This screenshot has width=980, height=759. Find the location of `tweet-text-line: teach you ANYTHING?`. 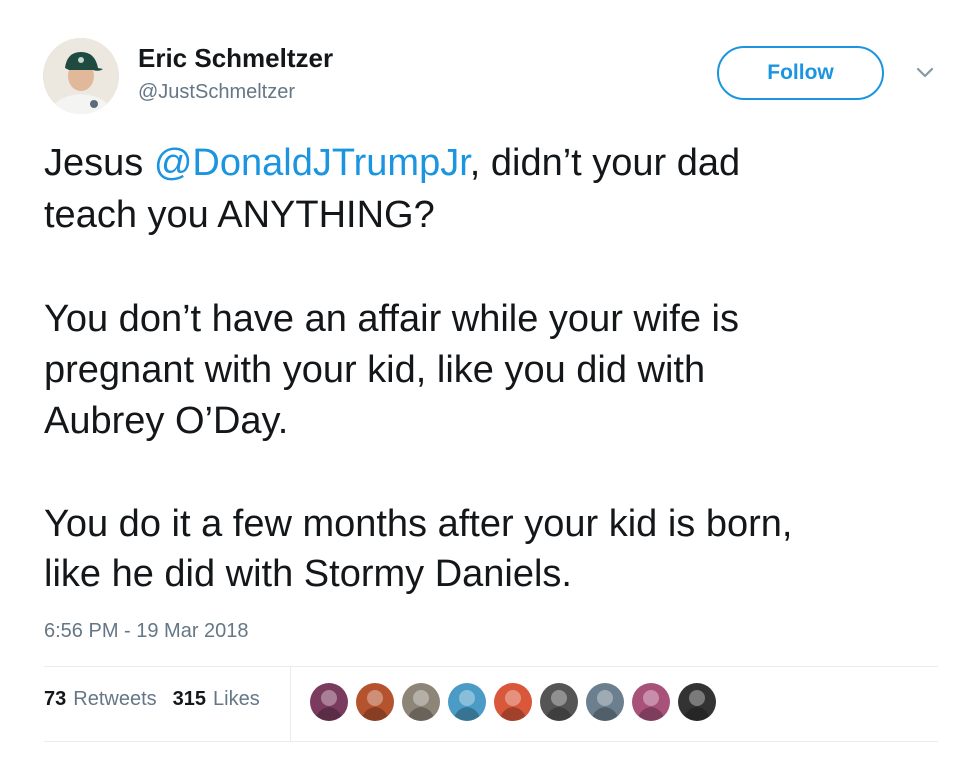

tweet-text-line: teach you ANYTHING? is located at coordinates (239, 215).